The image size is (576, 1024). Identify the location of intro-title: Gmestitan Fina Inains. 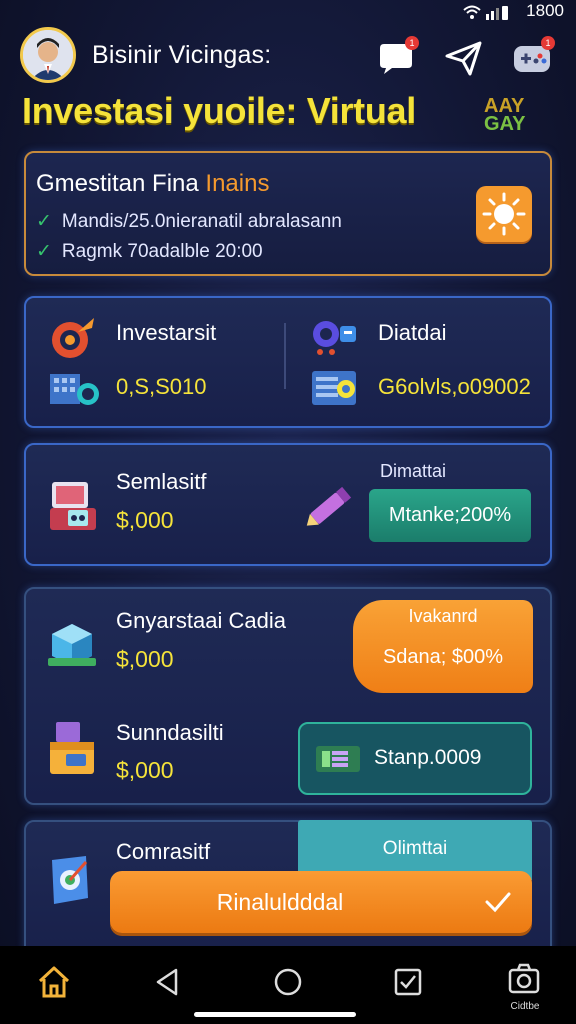
(152, 184).